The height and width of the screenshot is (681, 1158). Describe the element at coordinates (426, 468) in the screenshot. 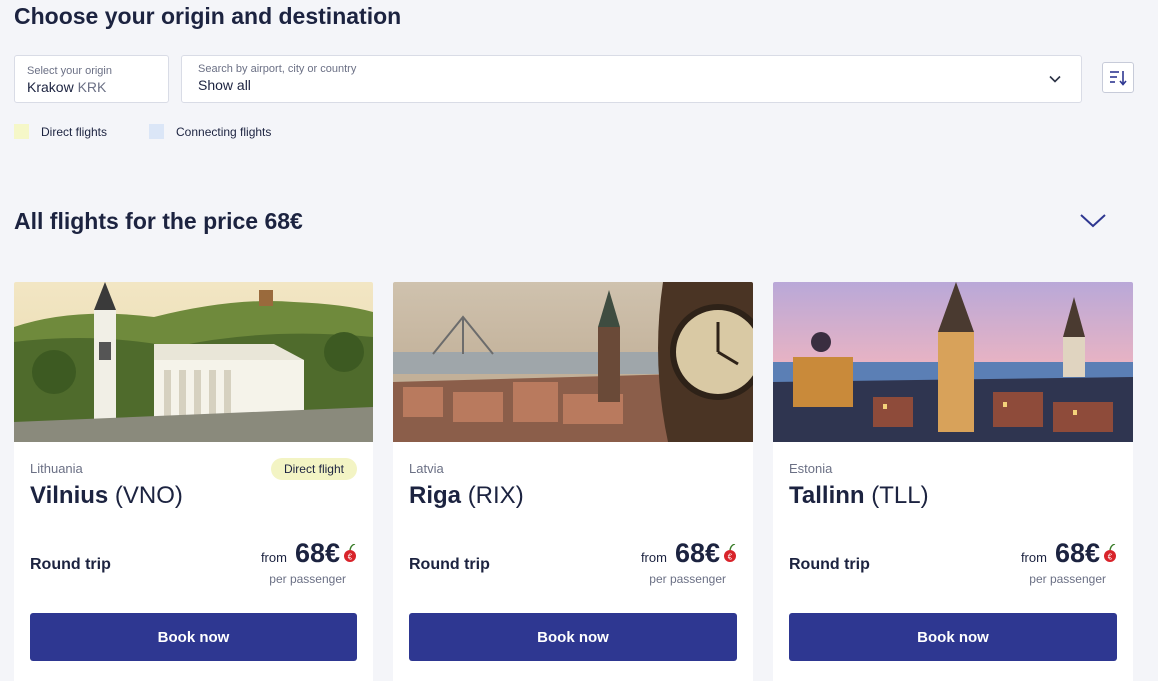

I see `card-country: Latvia` at that location.